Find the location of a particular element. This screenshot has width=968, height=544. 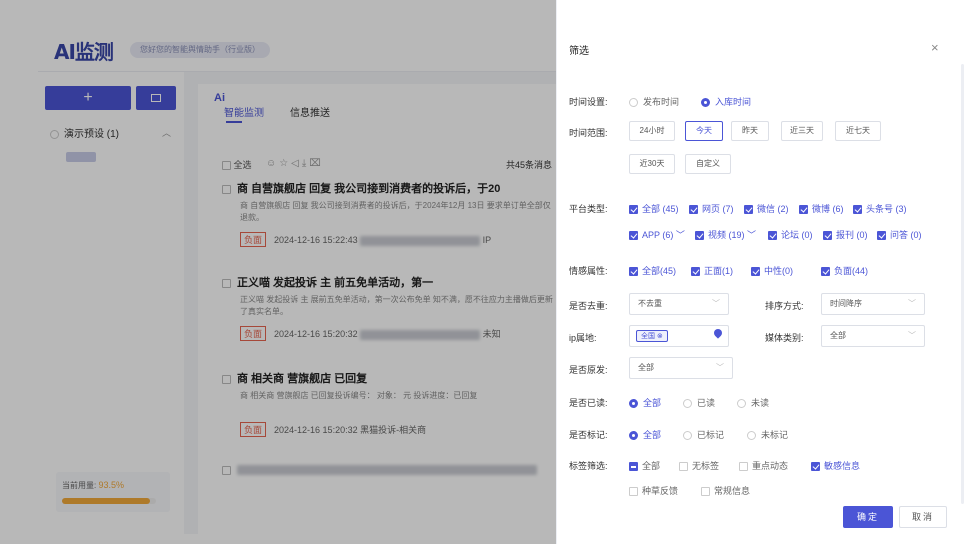

tag-filter-label: 标签筛选: is located at coordinates (588, 466).